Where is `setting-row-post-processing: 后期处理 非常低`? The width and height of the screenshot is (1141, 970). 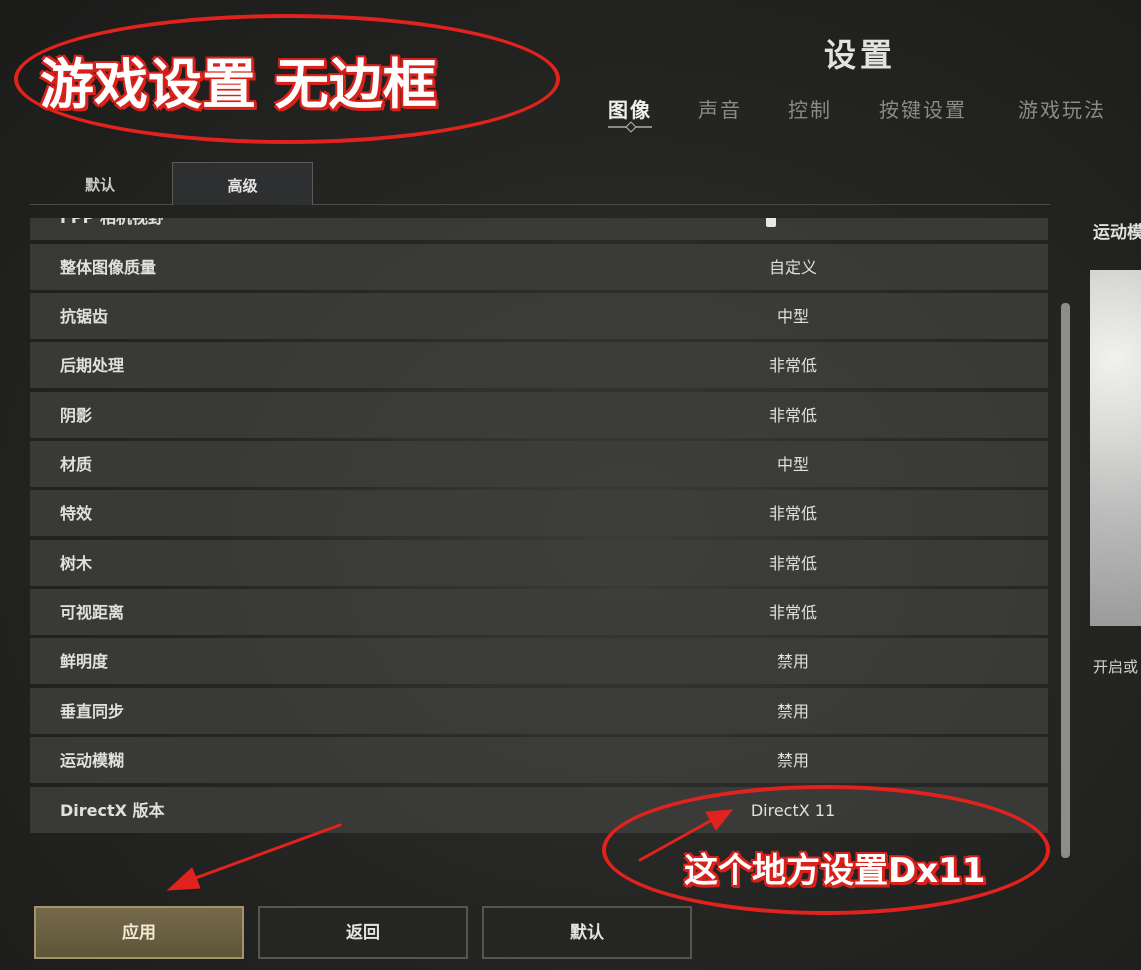 setting-row-post-processing: 后期处理 非常低 is located at coordinates (539, 365).